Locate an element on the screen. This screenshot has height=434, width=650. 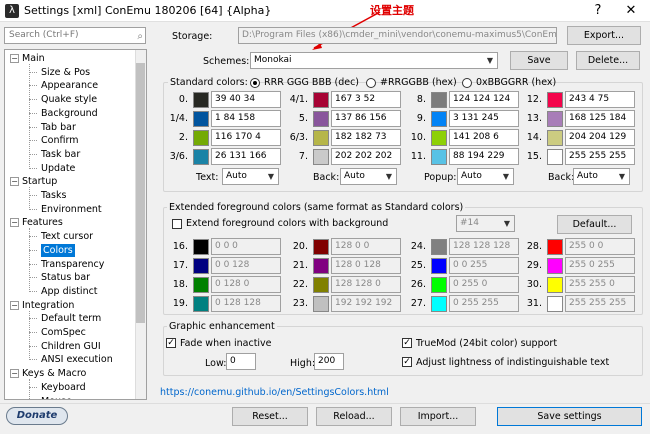
tree-item-size-pos: Size & Pos is located at coordinates (65, 72).